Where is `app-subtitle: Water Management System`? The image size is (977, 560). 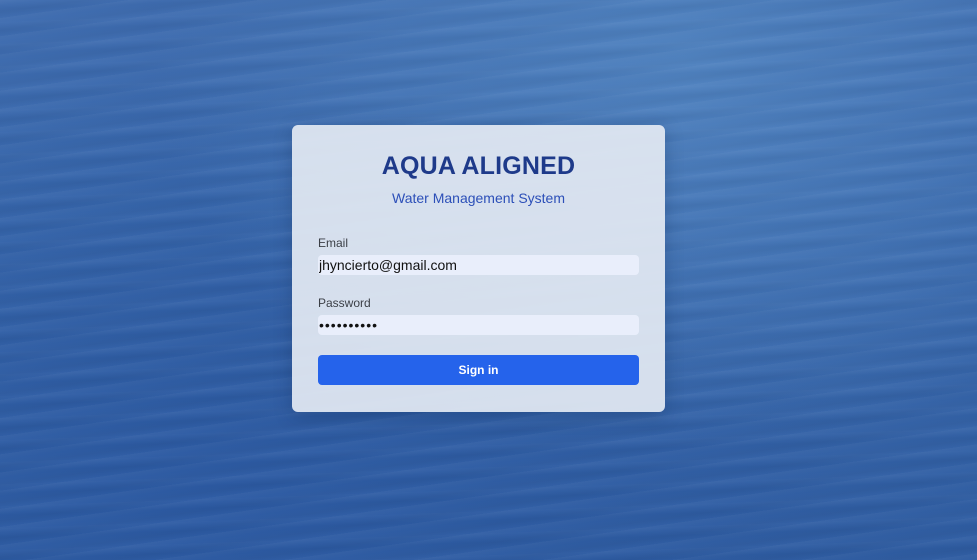
app-subtitle: Water Management System is located at coordinates (478, 198).